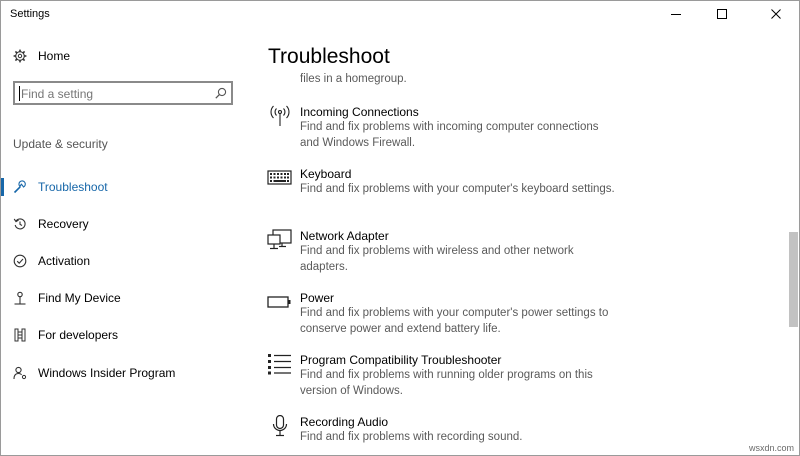  I want to click on page-title: Troubleshoot, so click(329, 56).